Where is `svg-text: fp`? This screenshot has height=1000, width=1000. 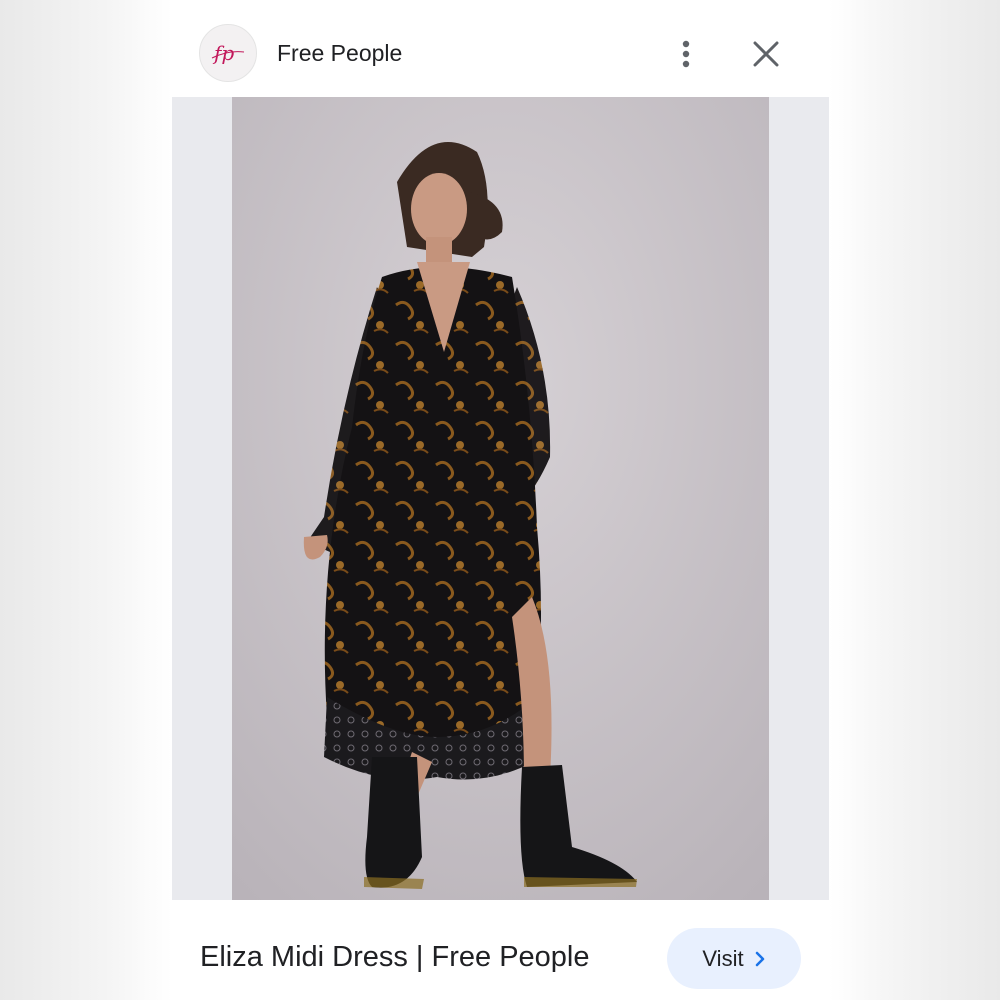
svg-text: fp is located at coordinates (223, 53).